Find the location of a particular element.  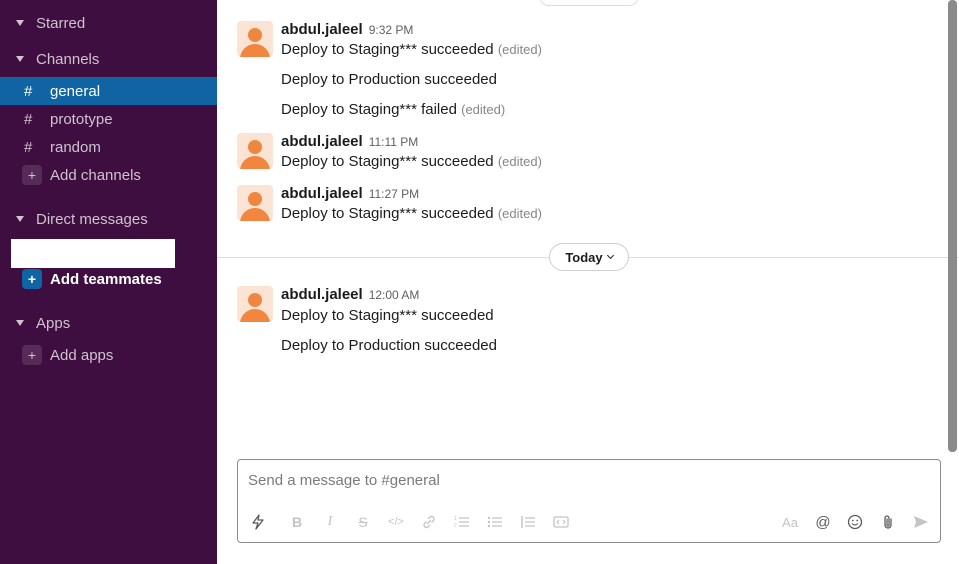

svg-text: 2 is located at coordinates (455, 526).